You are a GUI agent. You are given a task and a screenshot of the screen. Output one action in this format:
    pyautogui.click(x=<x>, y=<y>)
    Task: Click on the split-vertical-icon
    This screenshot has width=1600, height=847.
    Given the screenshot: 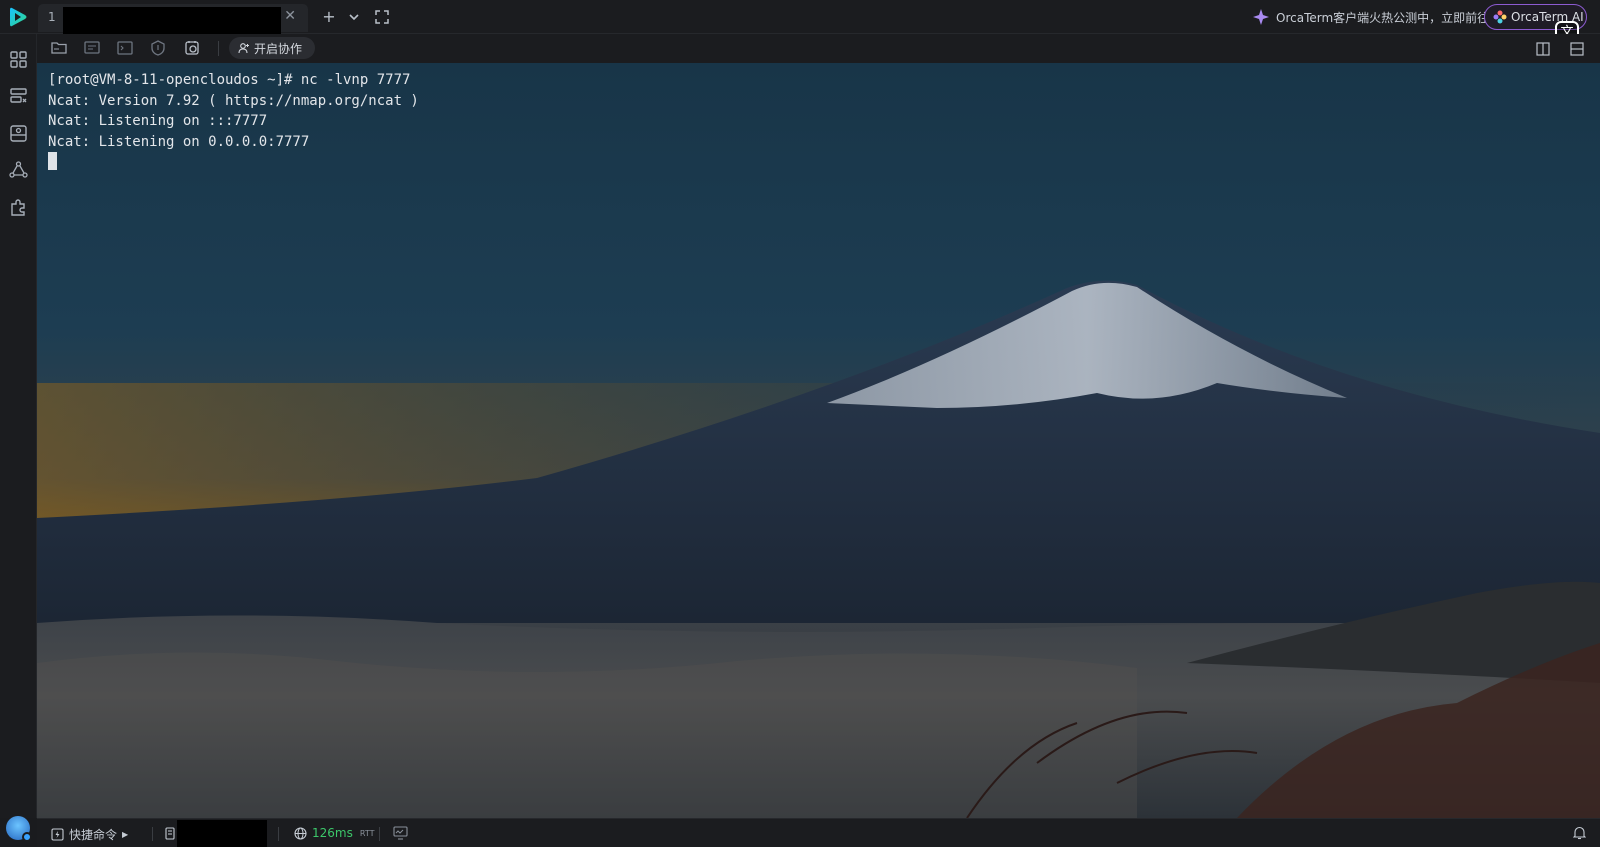 What is the action you would take?
    pyautogui.click(x=1543, y=49)
    